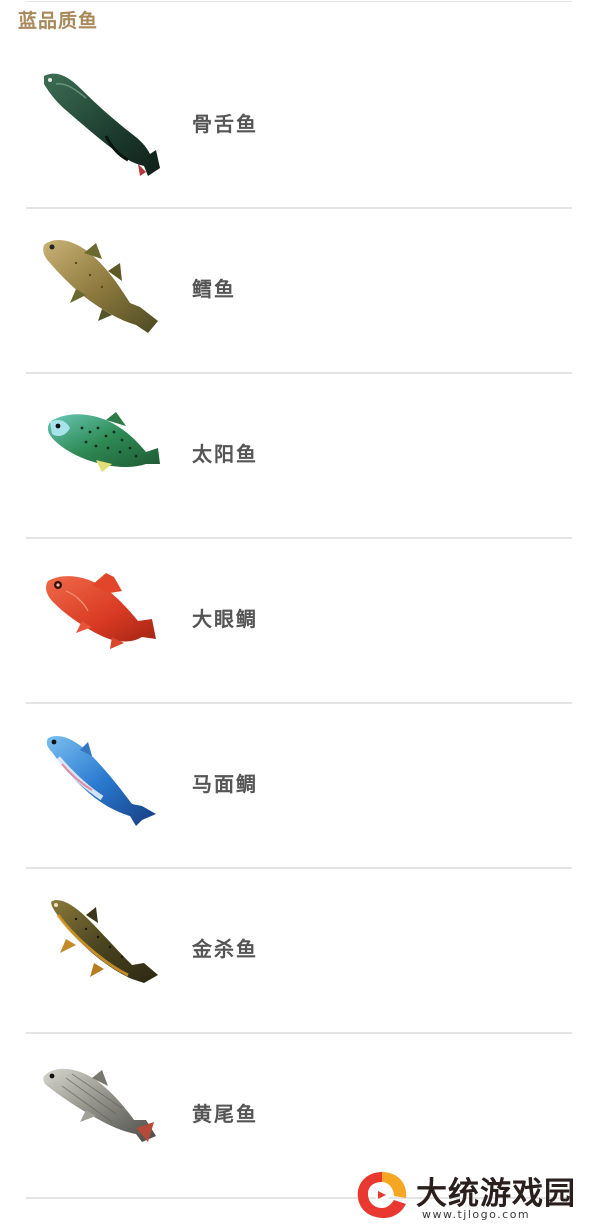  I want to click on horseface-bream-image, so click(101, 780).